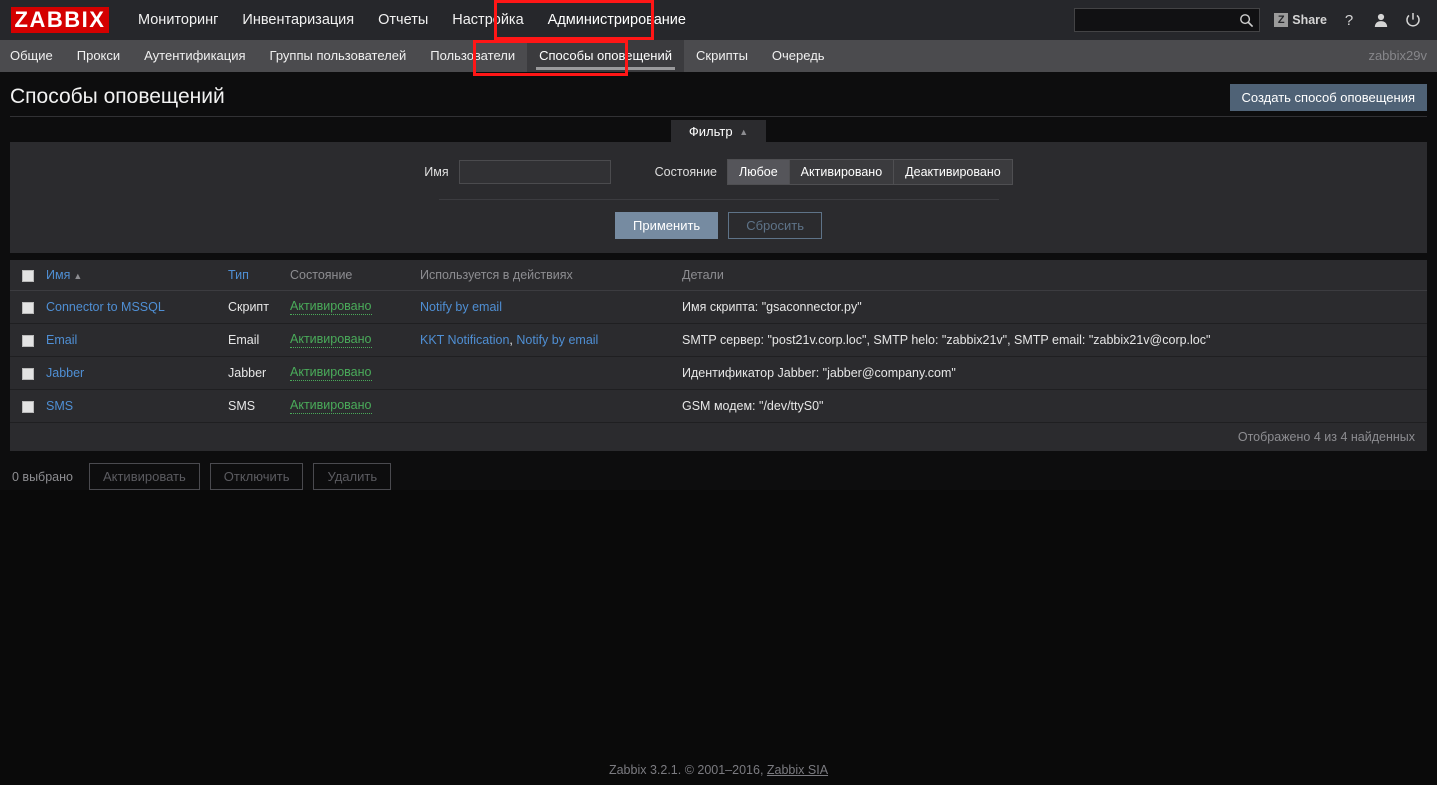 The height and width of the screenshot is (785, 1437). I want to click on zabbix-logo-text: ZABBIX, so click(60, 19).